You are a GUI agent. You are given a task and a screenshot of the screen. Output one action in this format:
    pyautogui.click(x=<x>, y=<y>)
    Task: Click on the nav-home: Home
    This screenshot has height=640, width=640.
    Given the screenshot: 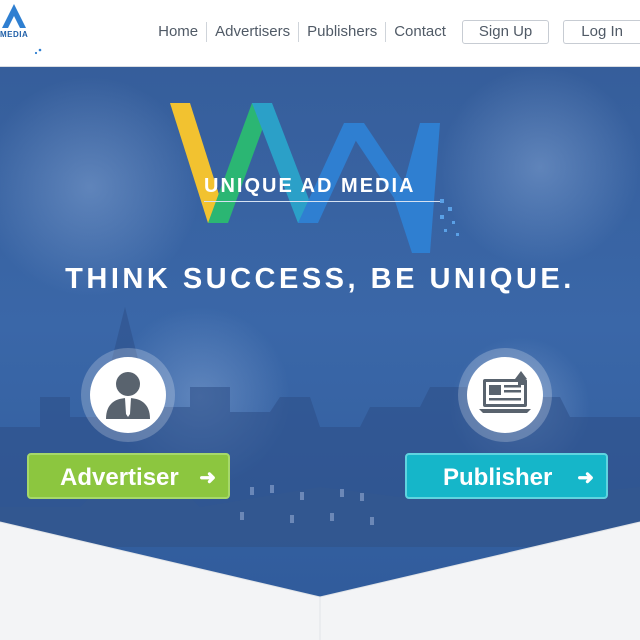 What is the action you would take?
    pyautogui.click(x=178, y=32)
    